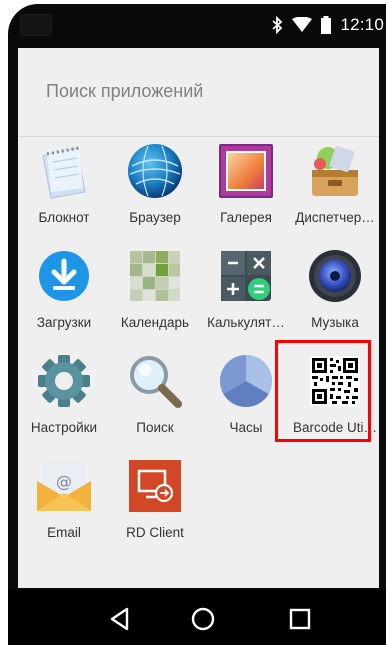 The width and height of the screenshot is (387, 645). Describe the element at coordinates (64, 322) in the screenshot. I see `app-label: Загрузки` at that location.